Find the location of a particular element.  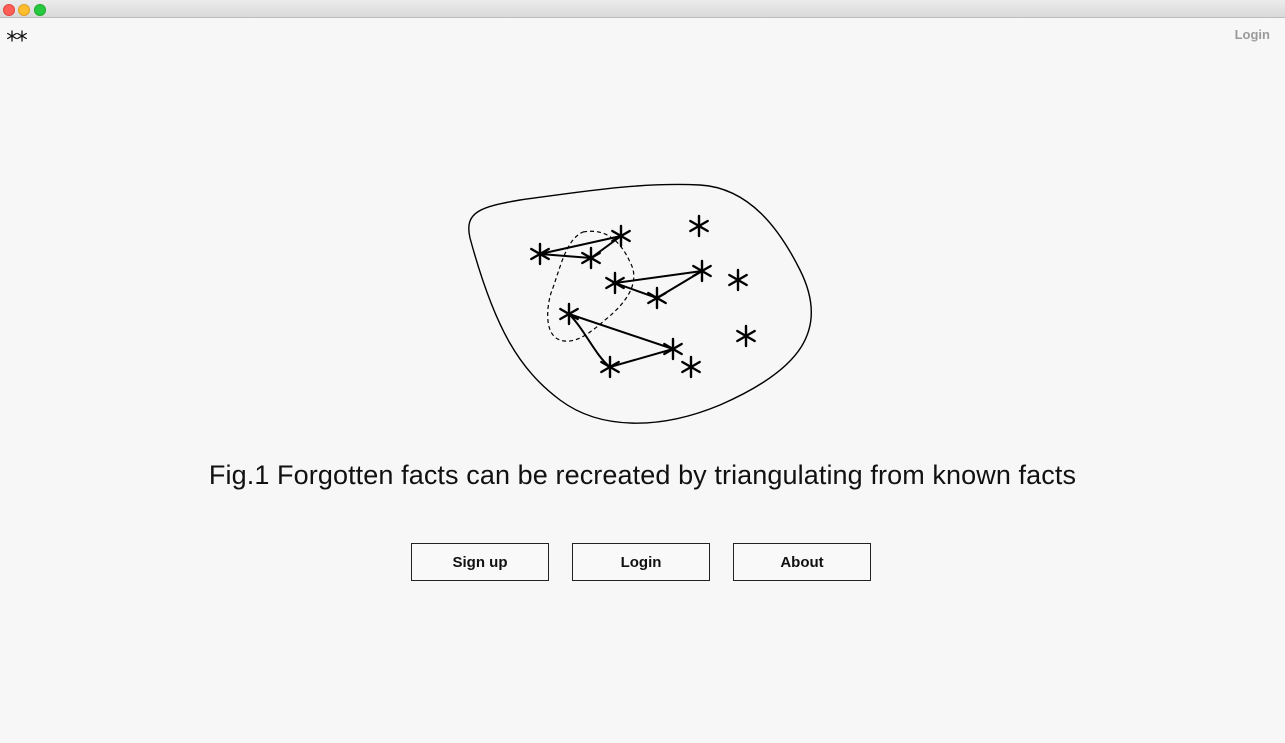

sign-up-button: Sign up is located at coordinates (480, 562).